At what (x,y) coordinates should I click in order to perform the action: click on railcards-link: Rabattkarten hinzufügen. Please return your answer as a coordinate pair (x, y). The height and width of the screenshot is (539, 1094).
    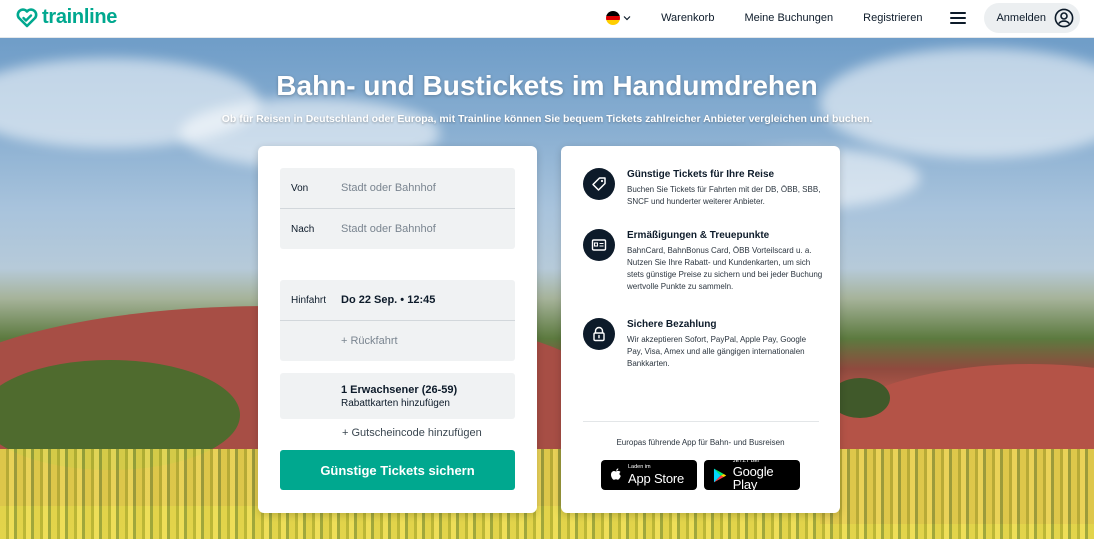
    Looking at the image, I should click on (428, 403).